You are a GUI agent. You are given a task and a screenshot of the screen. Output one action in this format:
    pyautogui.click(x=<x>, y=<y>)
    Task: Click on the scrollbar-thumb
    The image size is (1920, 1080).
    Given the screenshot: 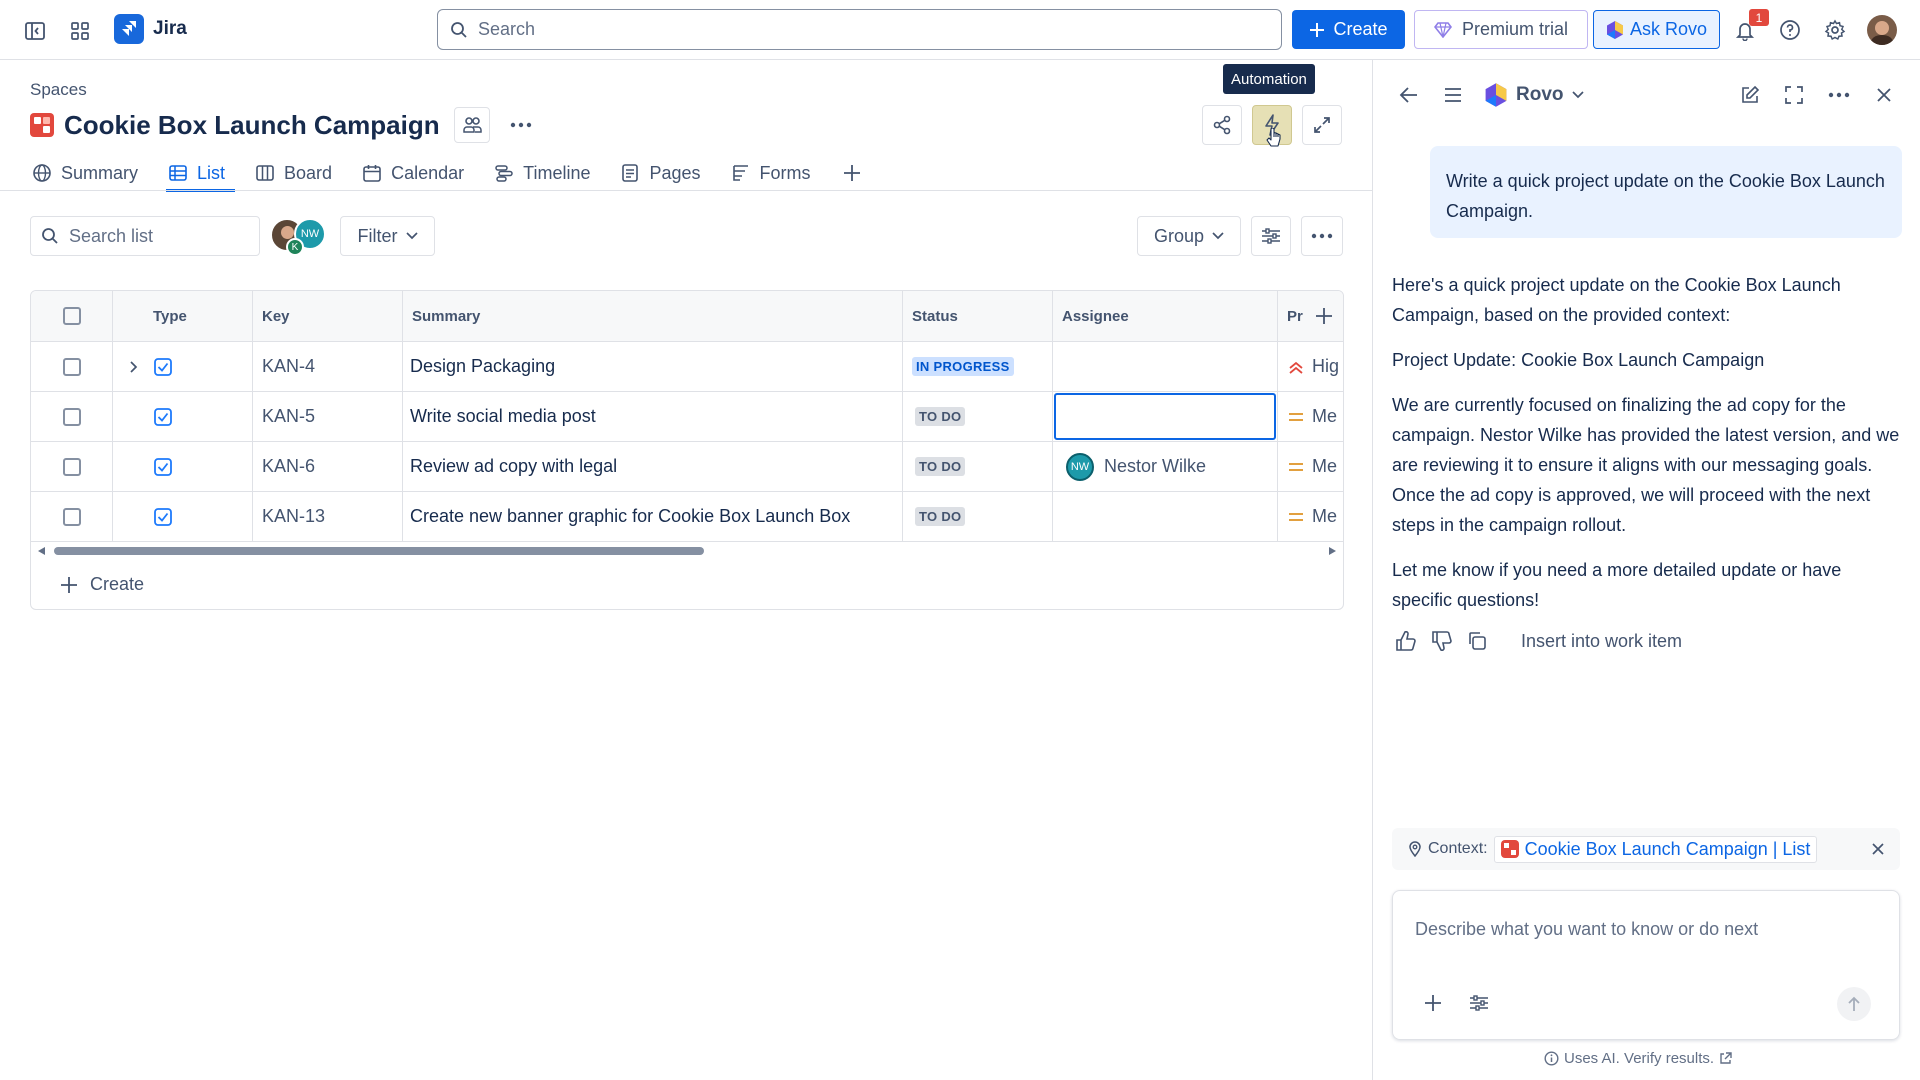 What is the action you would take?
    pyautogui.click(x=379, y=551)
    